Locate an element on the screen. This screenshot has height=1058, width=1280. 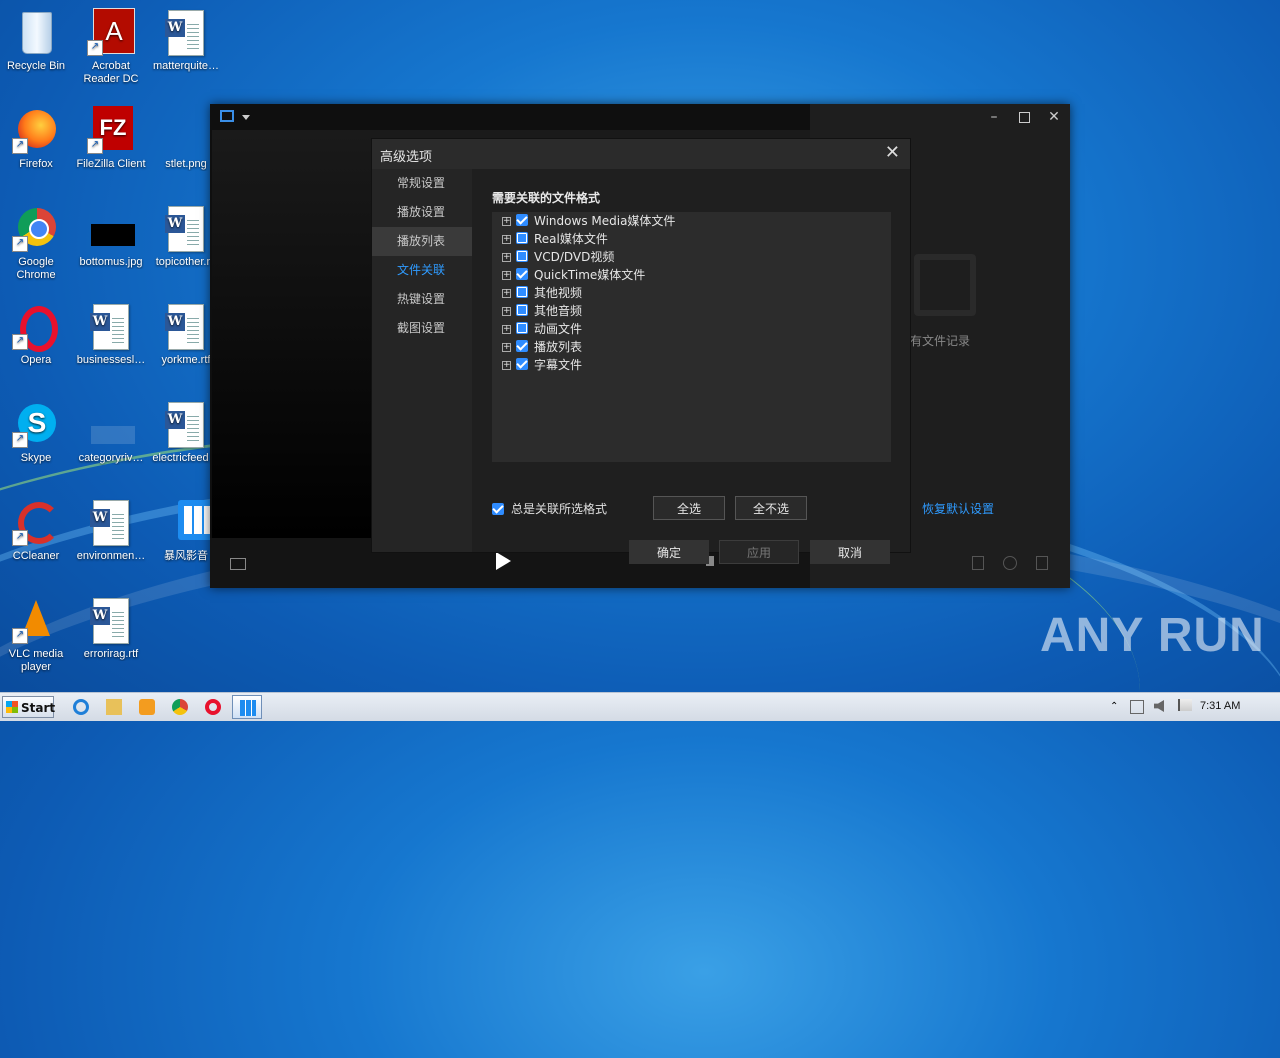
desktop-icon-recycle-bin: Recycle Bin is located at coordinates (37, 40).